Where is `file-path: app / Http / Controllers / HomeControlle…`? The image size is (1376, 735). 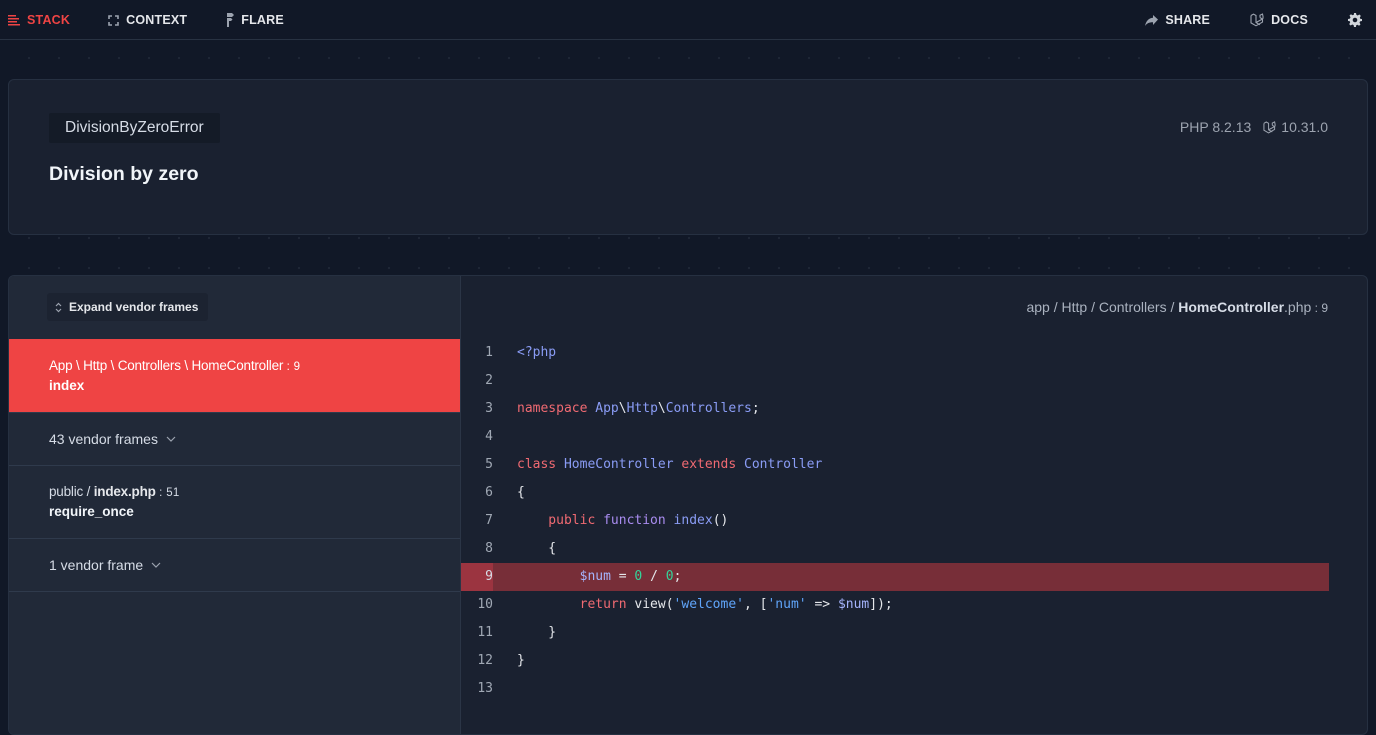
file-path: app / Http / Controllers / HomeControlle… is located at coordinates (1177, 307).